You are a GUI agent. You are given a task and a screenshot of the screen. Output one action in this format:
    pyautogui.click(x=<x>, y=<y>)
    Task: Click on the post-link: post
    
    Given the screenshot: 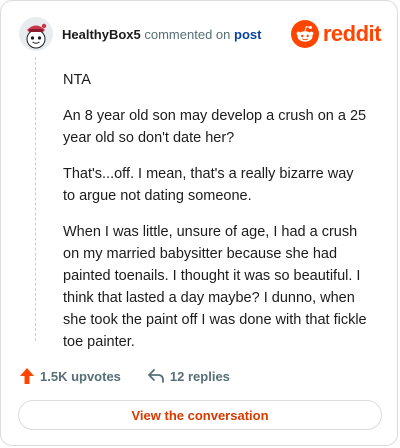 What is the action you would take?
    pyautogui.click(x=247, y=34)
    